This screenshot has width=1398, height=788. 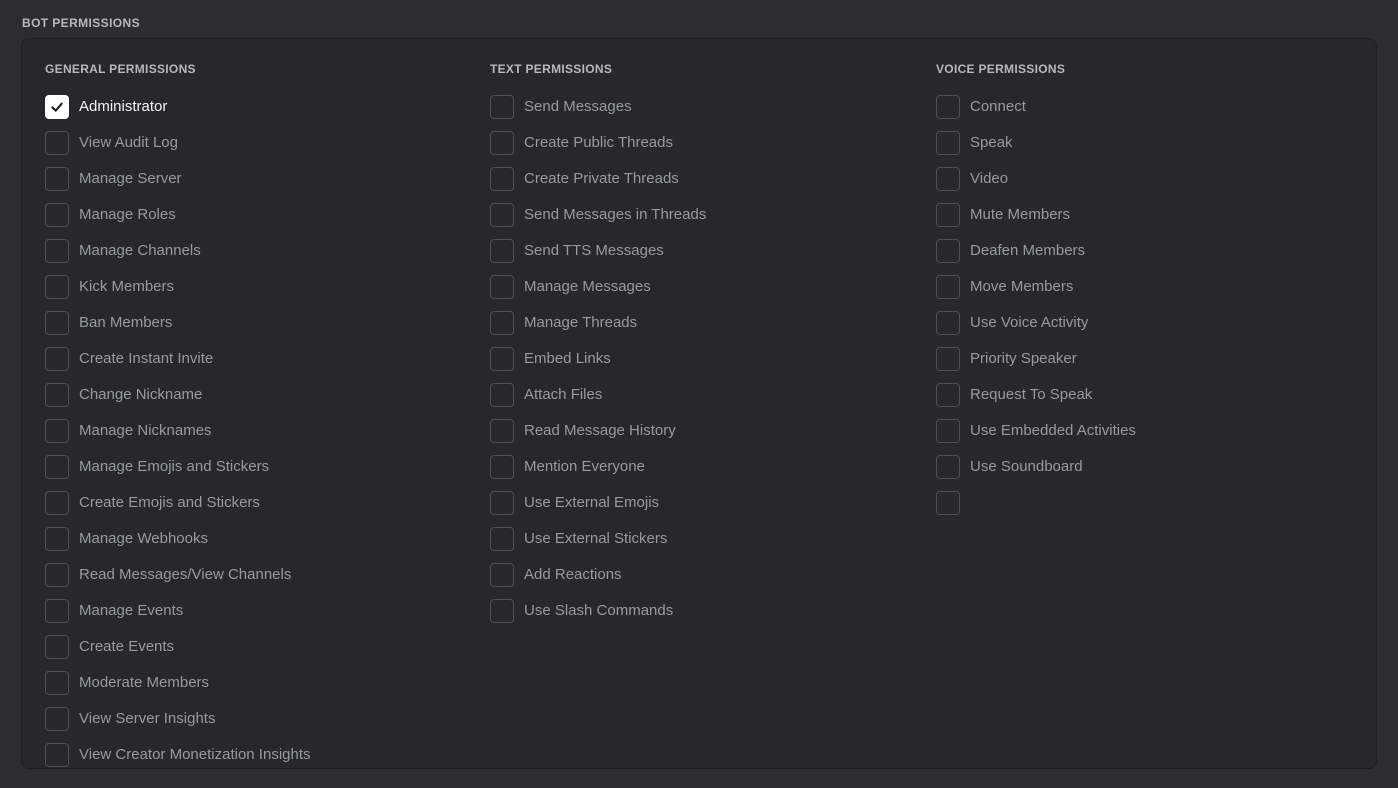 What do you see at coordinates (174, 466) in the screenshot?
I see `permission-label: Manage Emojis and Stickers` at bounding box center [174, 466].